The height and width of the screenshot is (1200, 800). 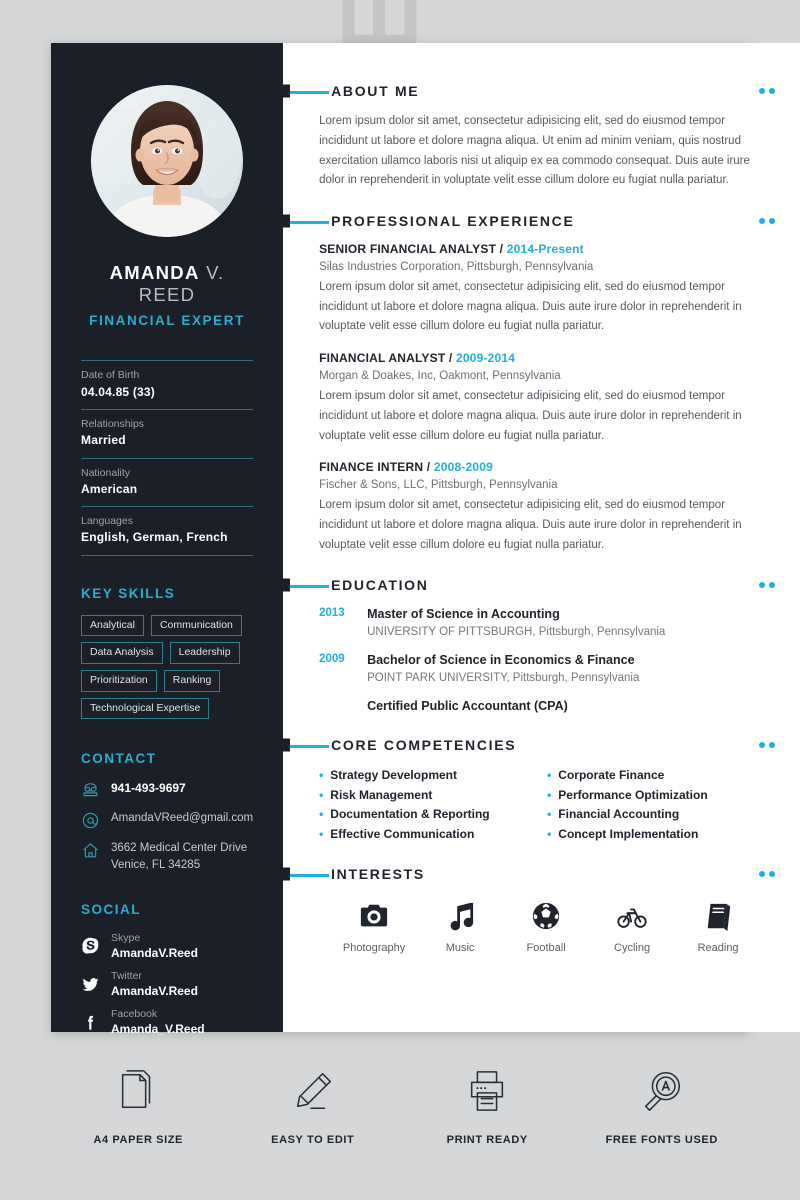 What do you see at coordinates (408, 249) in the screenshot?
I see `job-role: SENIOR FINANCIAL ANALYST` at bounding box center [408, 249].